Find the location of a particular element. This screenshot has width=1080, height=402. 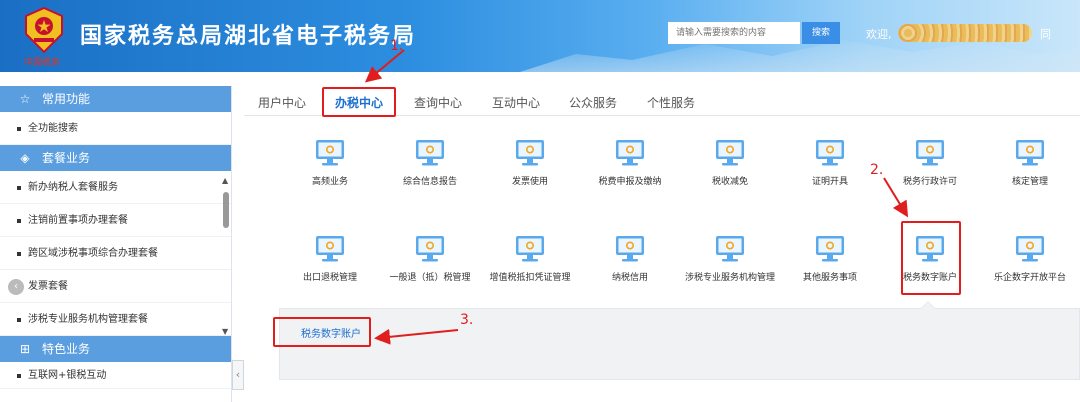

service-tile: 发票使用 is located at coordinates (530, 162).